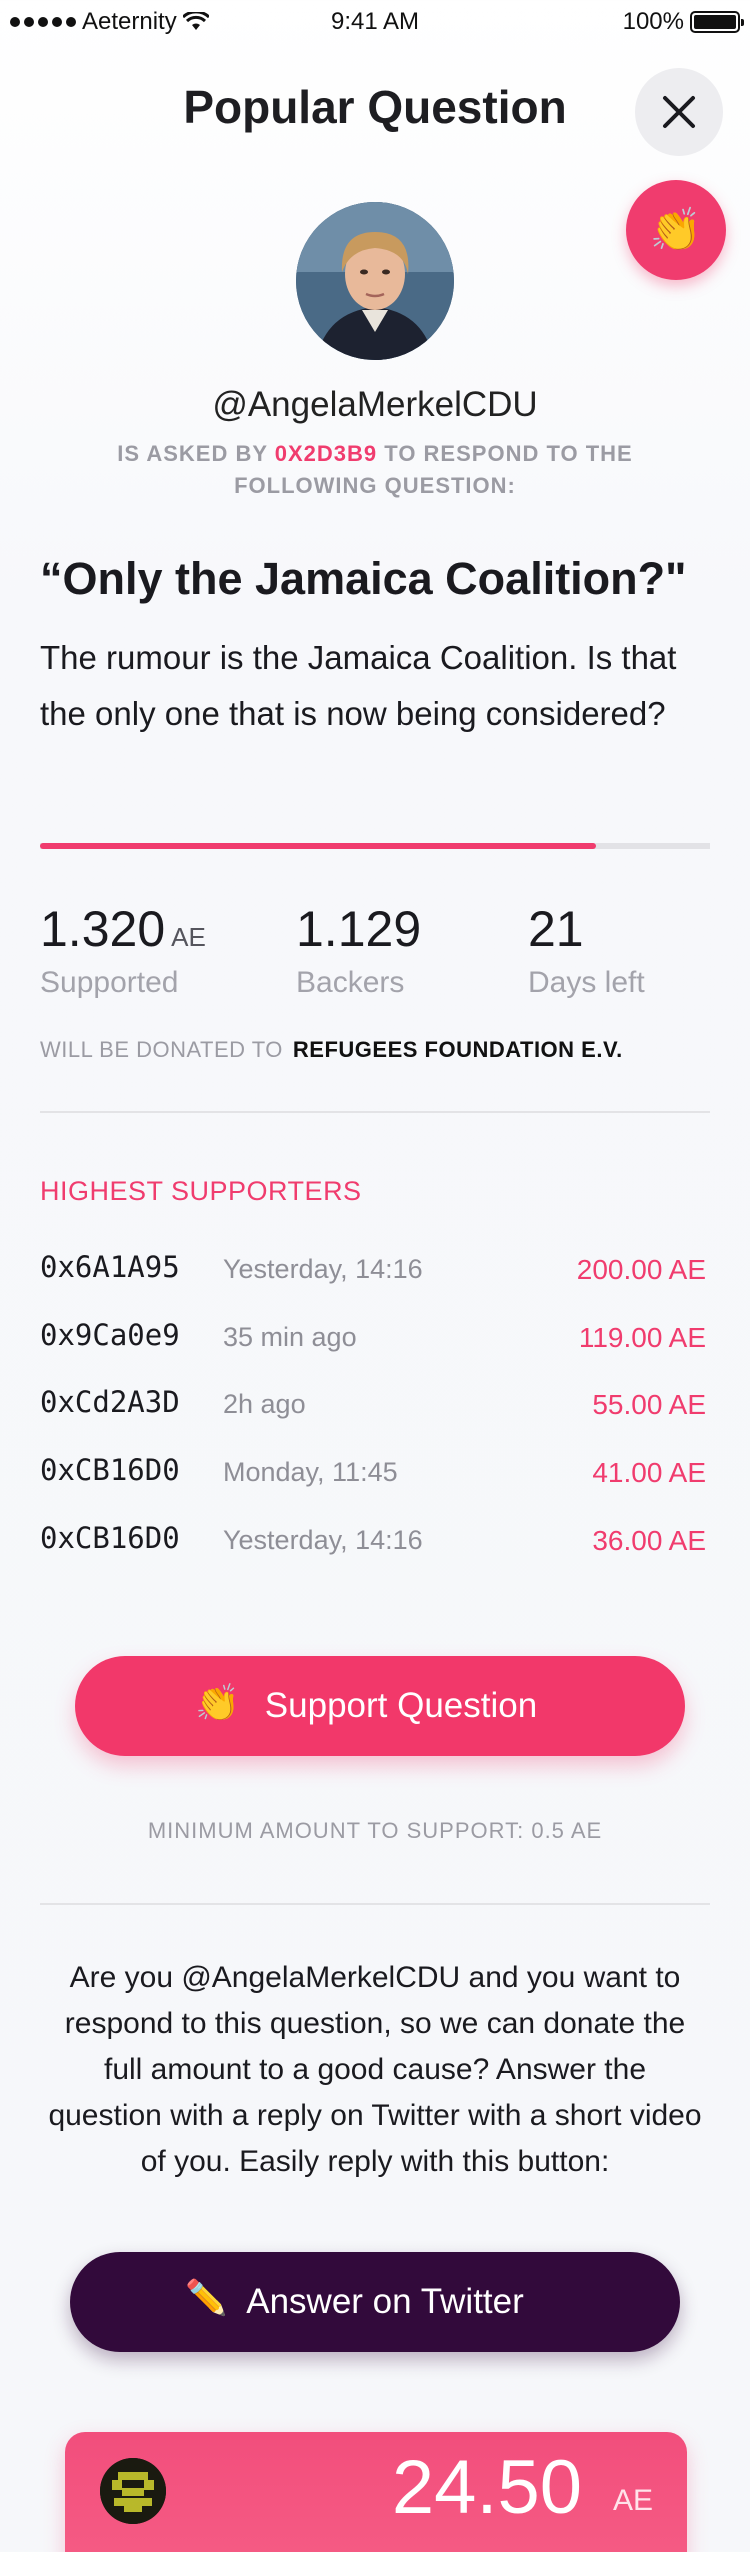  I want to click on days-left-label: Days left, so click(586, 982).